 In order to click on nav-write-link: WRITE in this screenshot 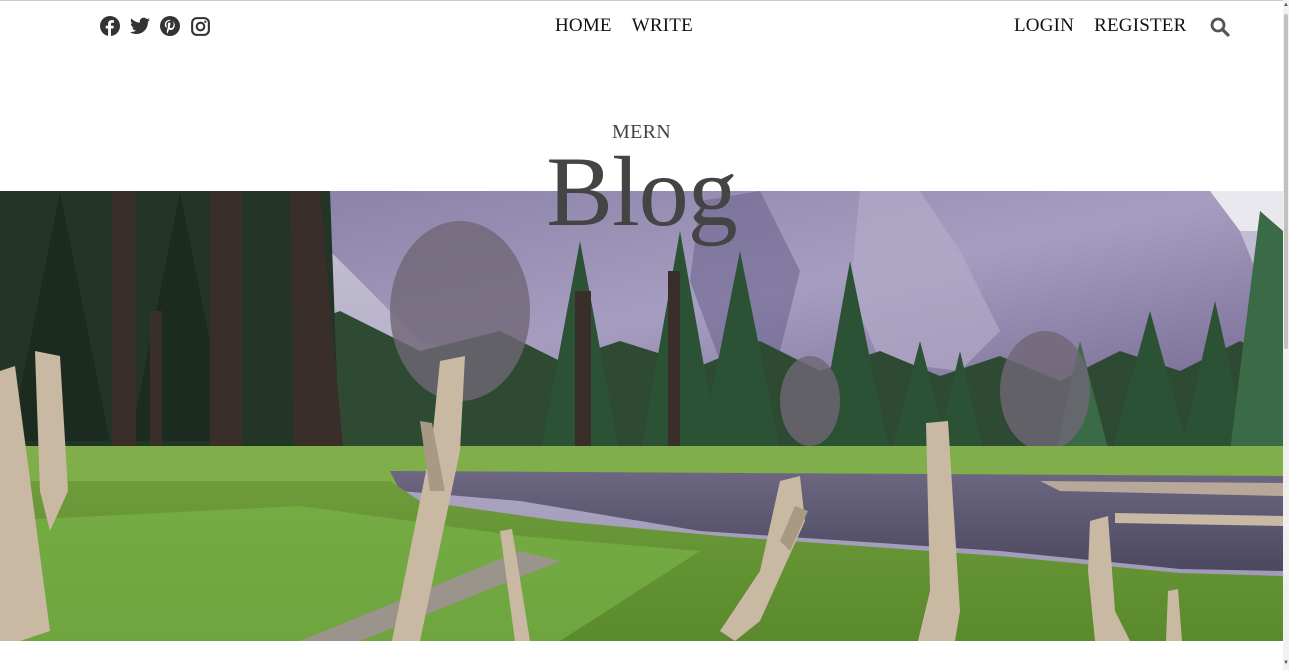, I will do `click(662, 26)`.